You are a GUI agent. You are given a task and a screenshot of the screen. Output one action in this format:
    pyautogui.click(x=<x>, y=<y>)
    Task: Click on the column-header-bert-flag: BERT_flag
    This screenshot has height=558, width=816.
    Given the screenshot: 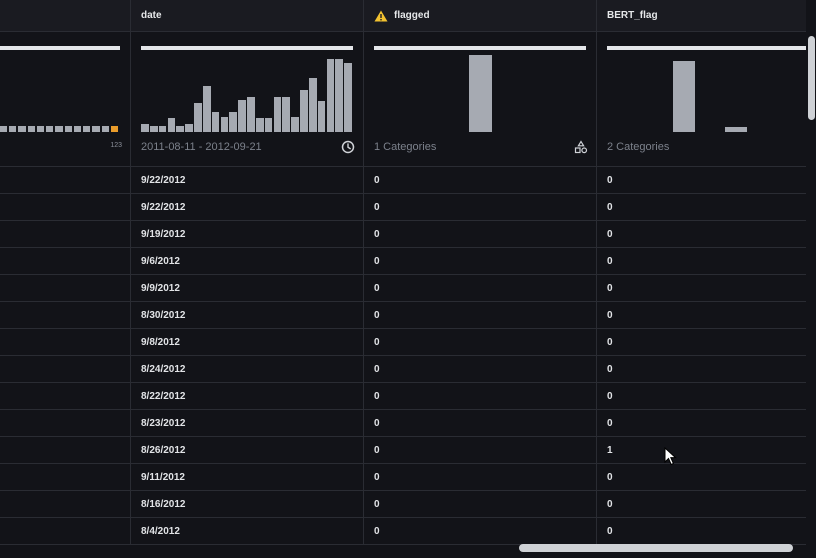 What is the action you would take?
    pyautogui.click(x=701, y=16)
    